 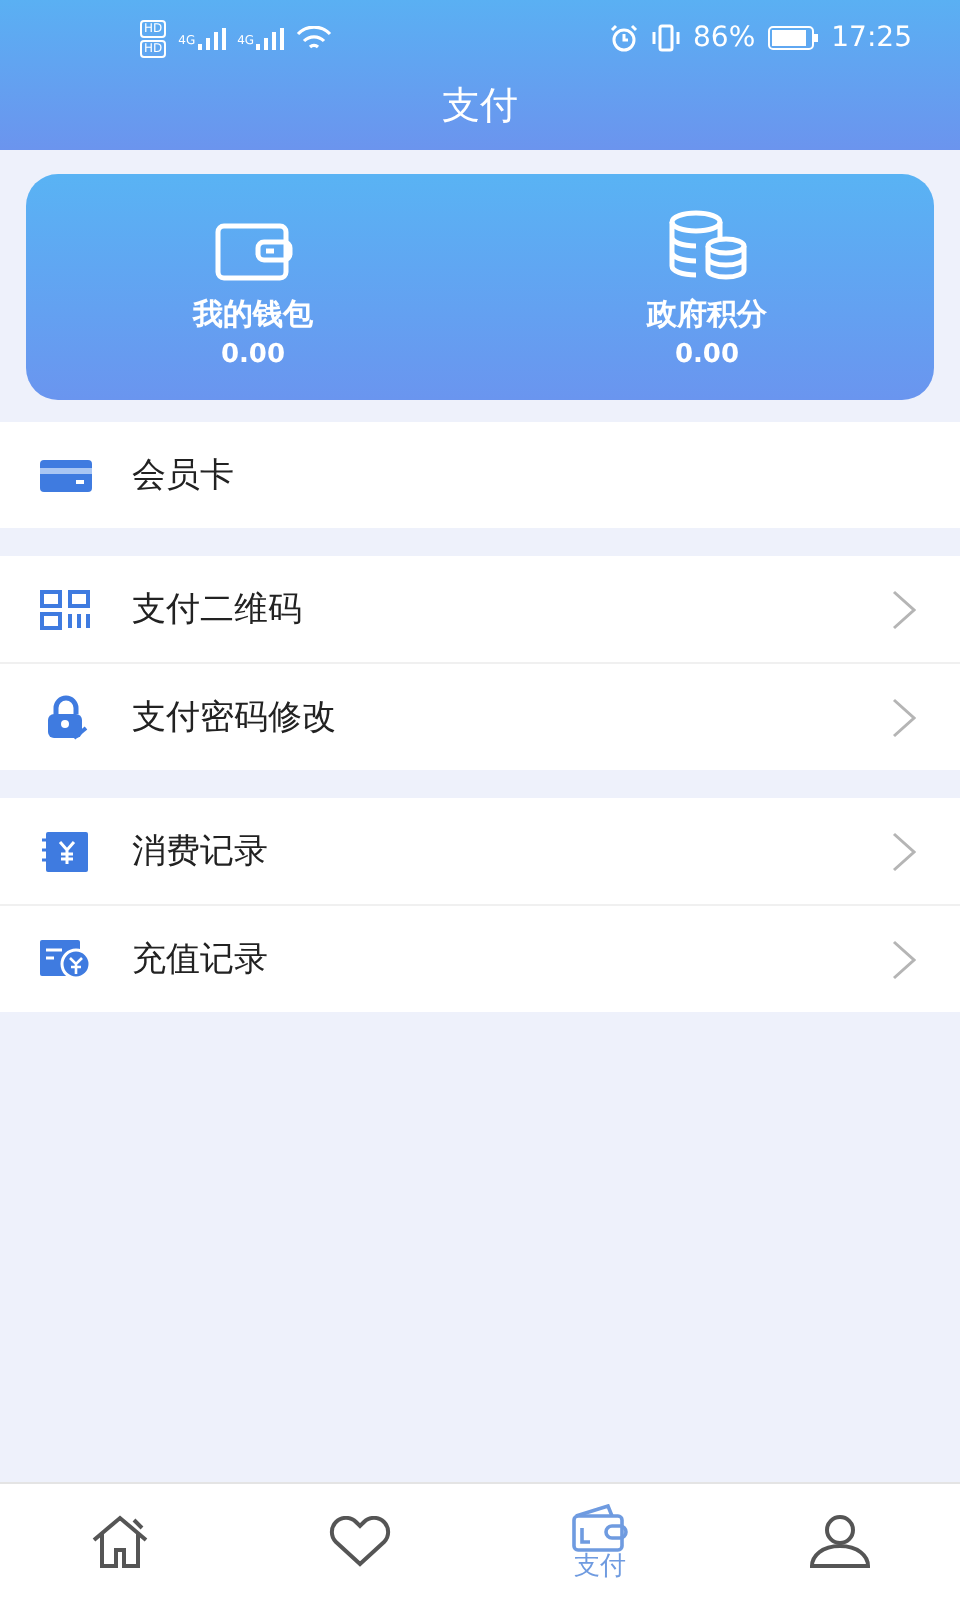 What do you see at coordinates (724, 38) in the screenshot?
I see `battery-percent: 86%` at bounding box center [724, 38].